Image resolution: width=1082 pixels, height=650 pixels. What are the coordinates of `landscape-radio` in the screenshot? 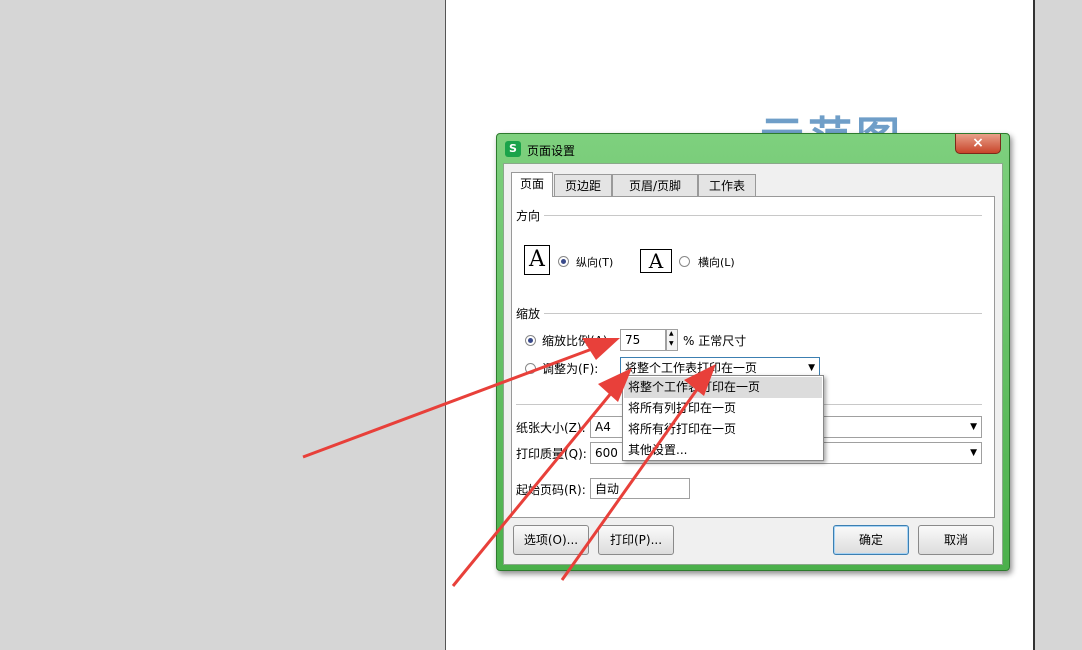 It's located at (684, 261).